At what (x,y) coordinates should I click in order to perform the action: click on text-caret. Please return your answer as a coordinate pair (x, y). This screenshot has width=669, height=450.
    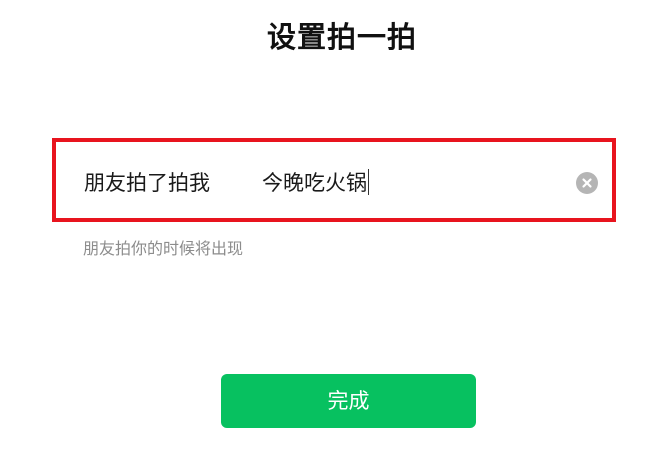
    Looking at the image, I should click on (368, 182).